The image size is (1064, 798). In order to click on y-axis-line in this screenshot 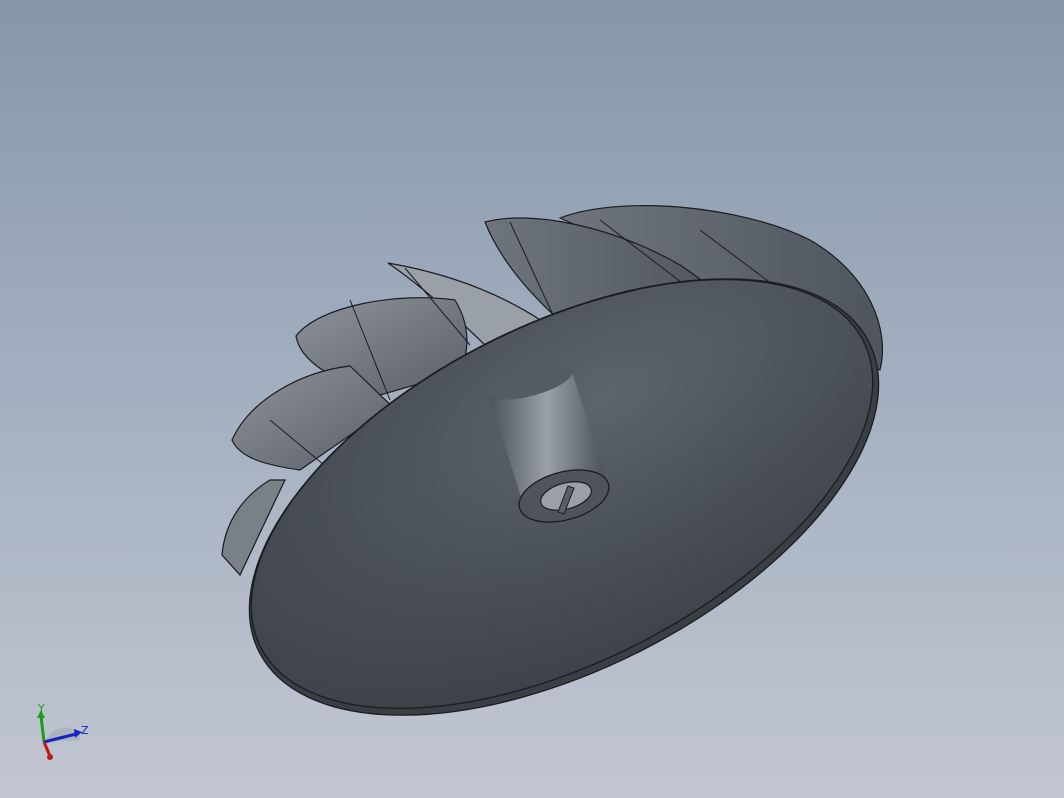, I will do `click(42, 729)`.